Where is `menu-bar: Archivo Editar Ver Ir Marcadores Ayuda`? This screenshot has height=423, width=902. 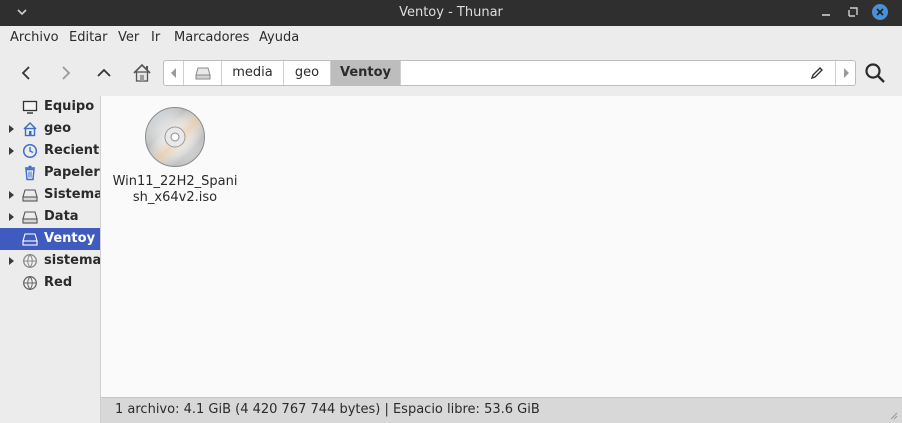
menu-bar: Archivo Editar Ver Ir Marcadores Ayuda is located at coordinates (451, 38).